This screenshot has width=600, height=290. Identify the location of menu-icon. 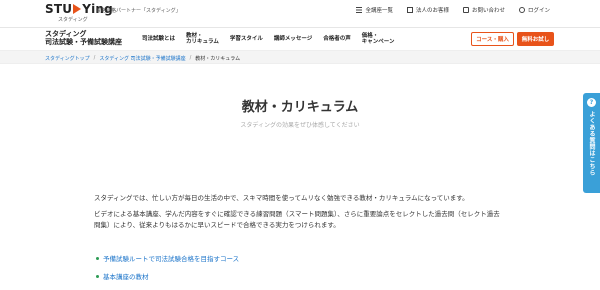
(359, 10).